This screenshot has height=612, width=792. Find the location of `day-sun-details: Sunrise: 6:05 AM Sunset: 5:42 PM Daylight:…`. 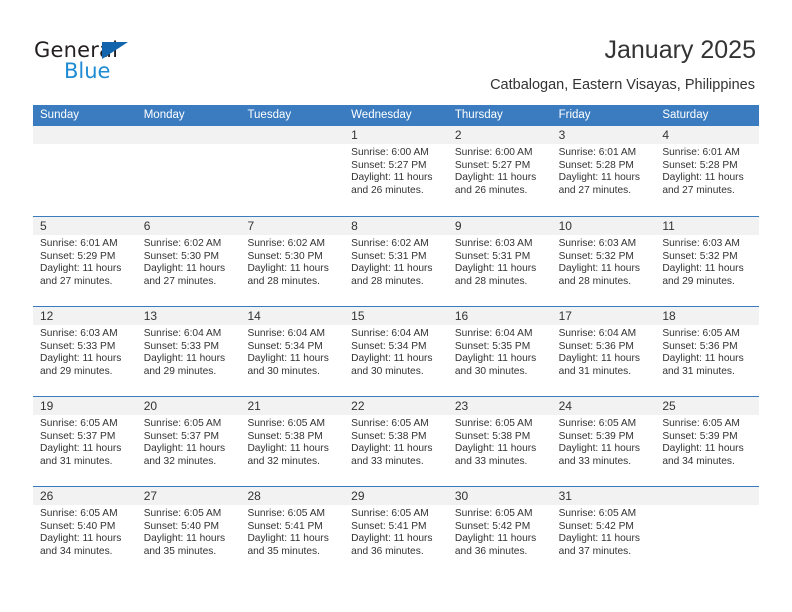

day-sun-details: Sunrise: 6:05 AM Sunset: 5:42 PM Daylight:… is located at coordinates (604, 531).